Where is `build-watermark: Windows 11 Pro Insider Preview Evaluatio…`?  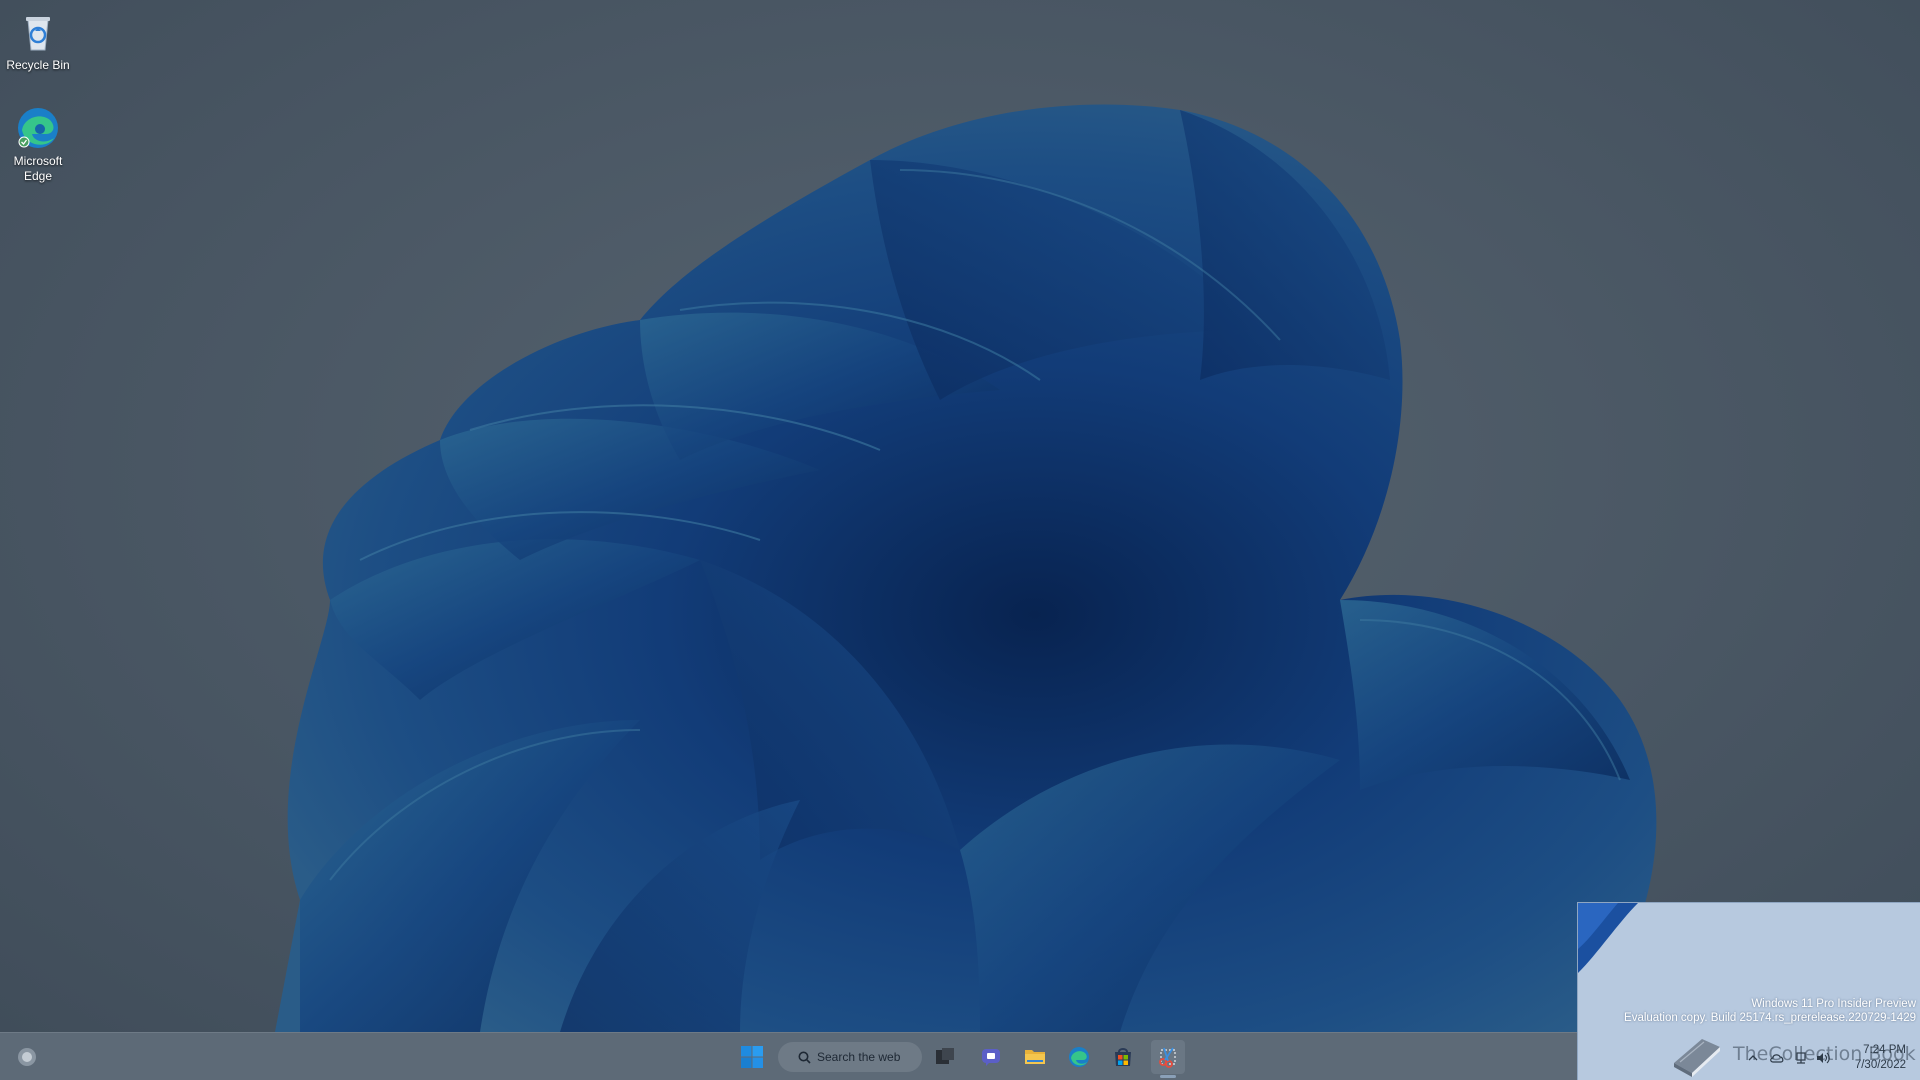
build-watermark: Windows 11 Pro Insider Preview Evaluatio… is located at coordinates (1770, 1011).